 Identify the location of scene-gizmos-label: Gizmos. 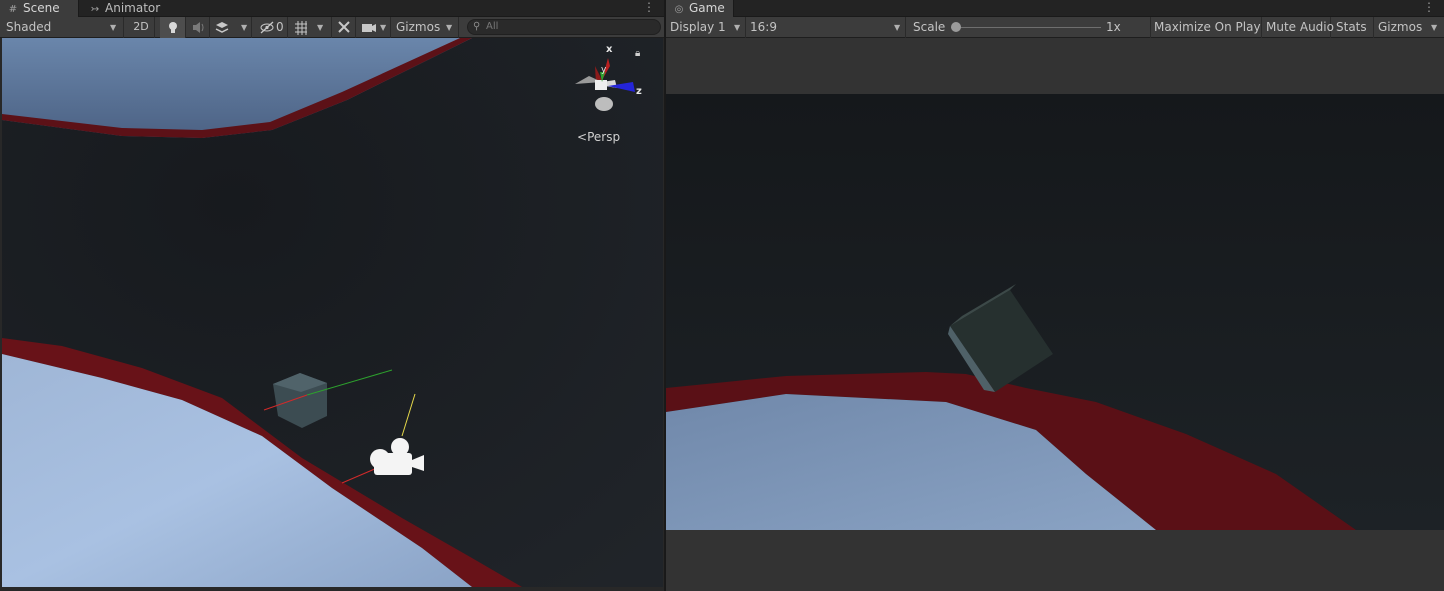
(418, 27).